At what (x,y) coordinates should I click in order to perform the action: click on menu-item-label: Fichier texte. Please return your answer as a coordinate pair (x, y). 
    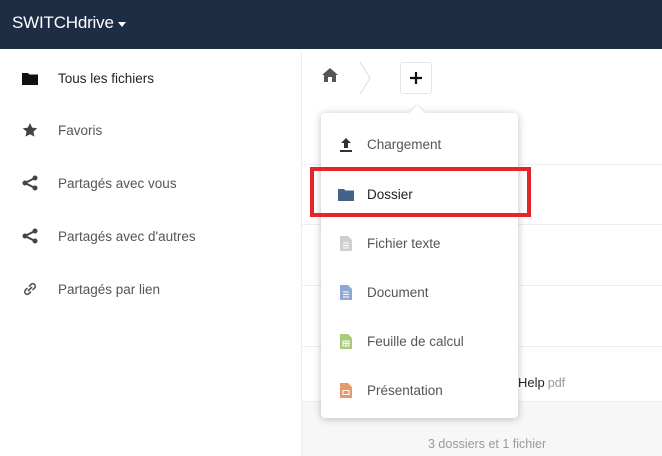
    Looking at the image, I should click on (404, 243).